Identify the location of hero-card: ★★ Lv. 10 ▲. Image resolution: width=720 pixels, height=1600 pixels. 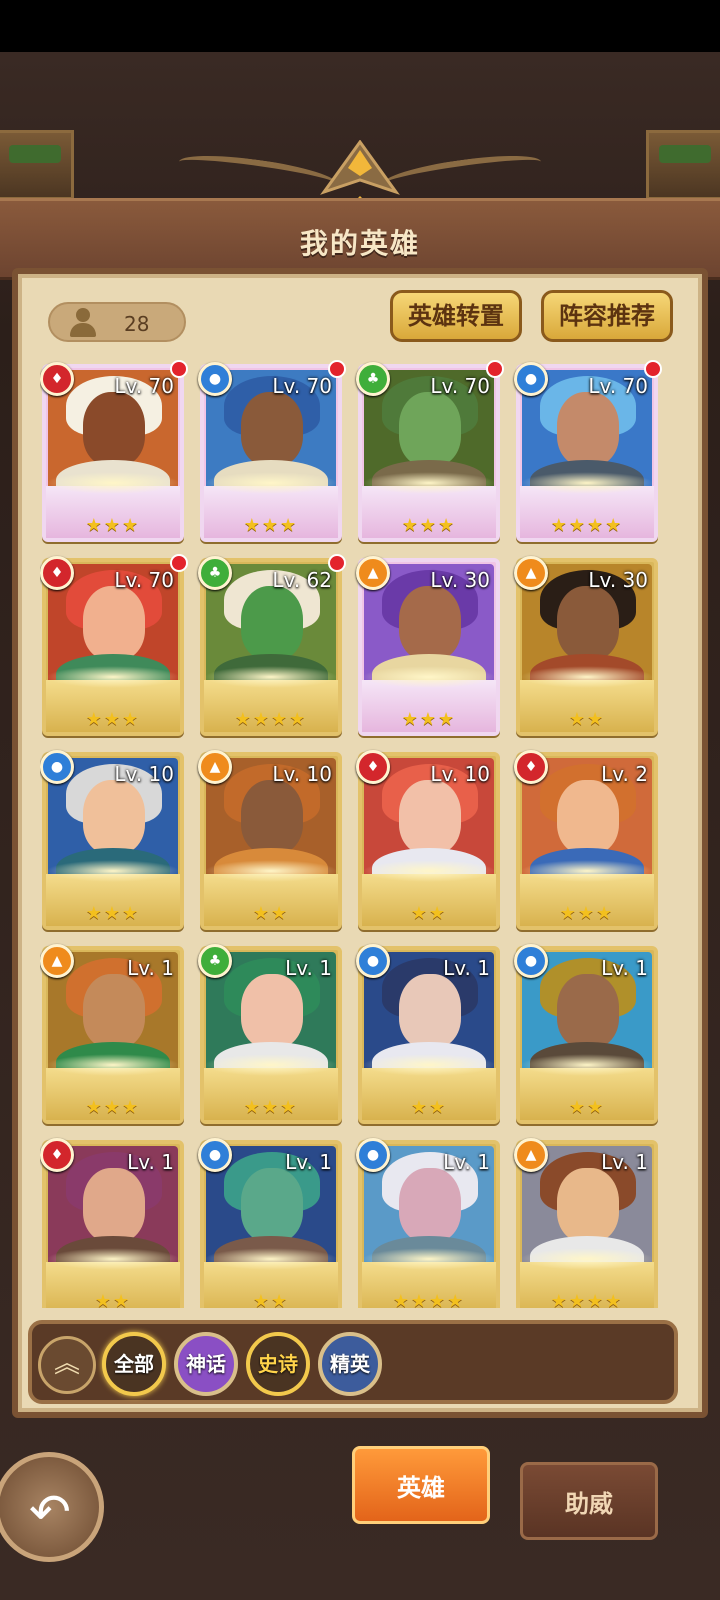
(270, 840).